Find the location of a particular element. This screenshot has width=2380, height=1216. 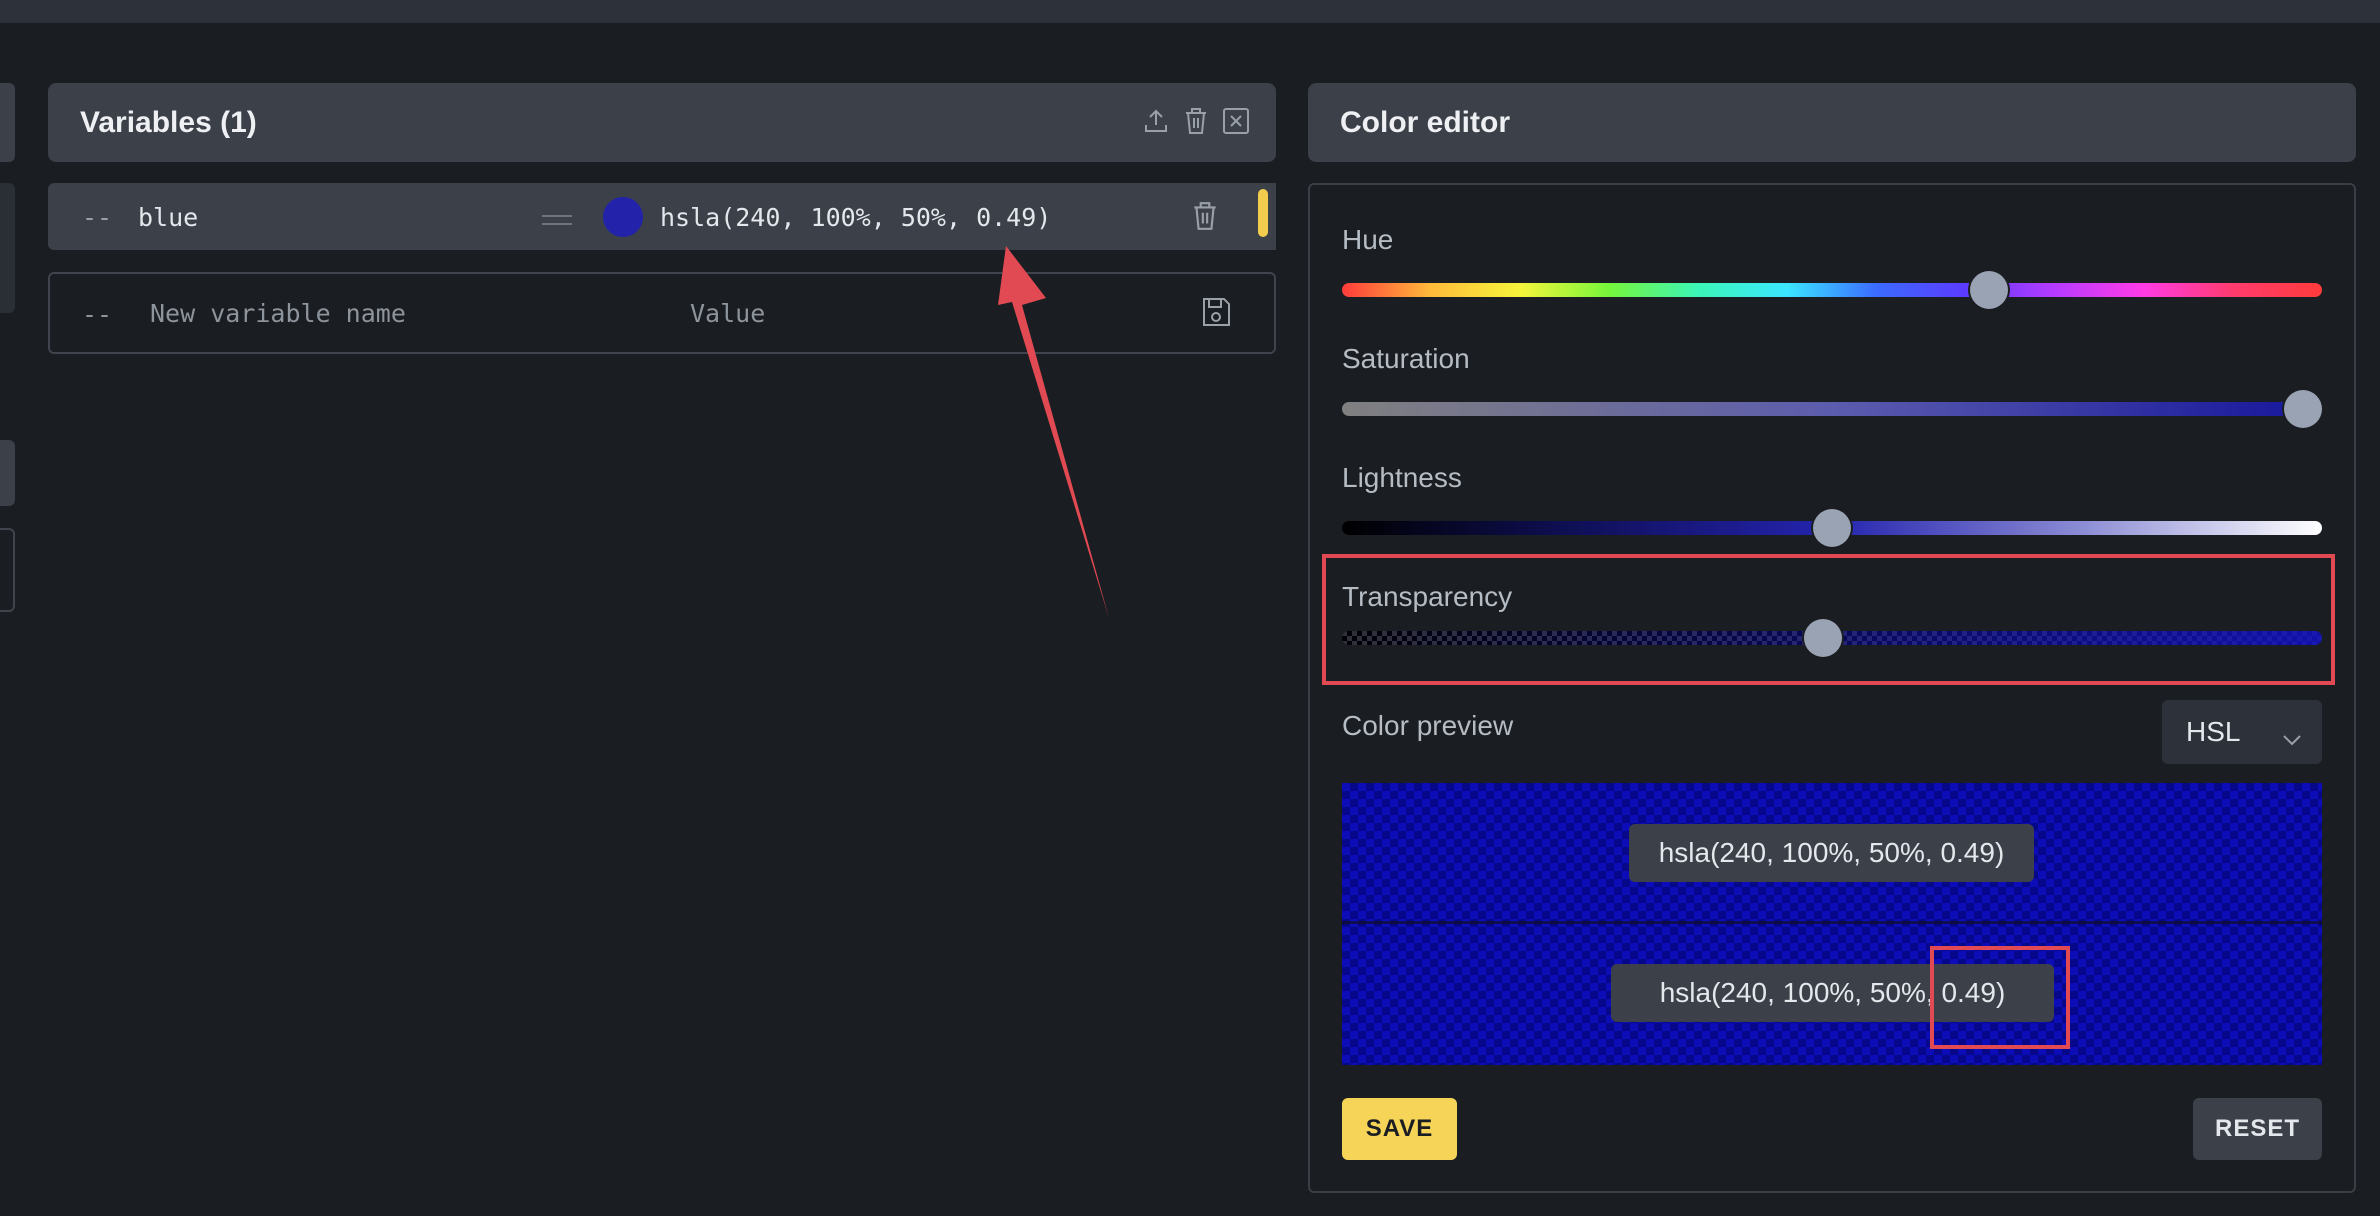

saturation-slider is located at coordinates (1832, 409).